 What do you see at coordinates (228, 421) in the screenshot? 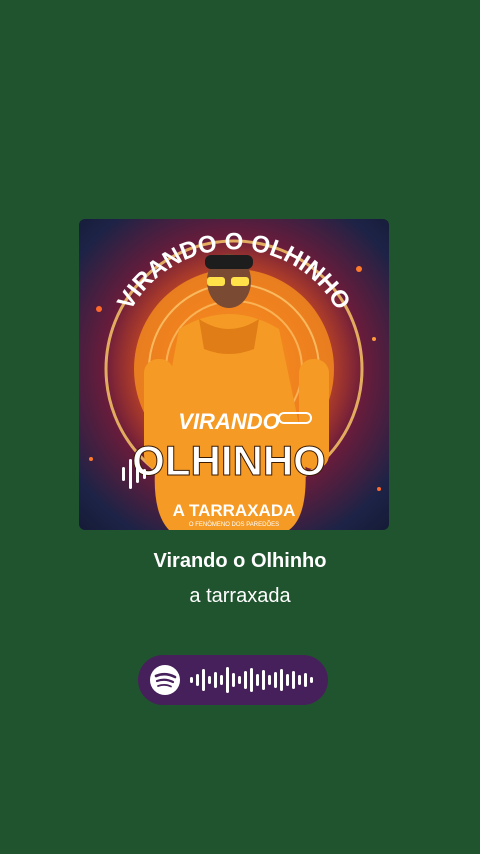
I see `cover-title-line1: VIRANDO` at bounding box center [228, 421].